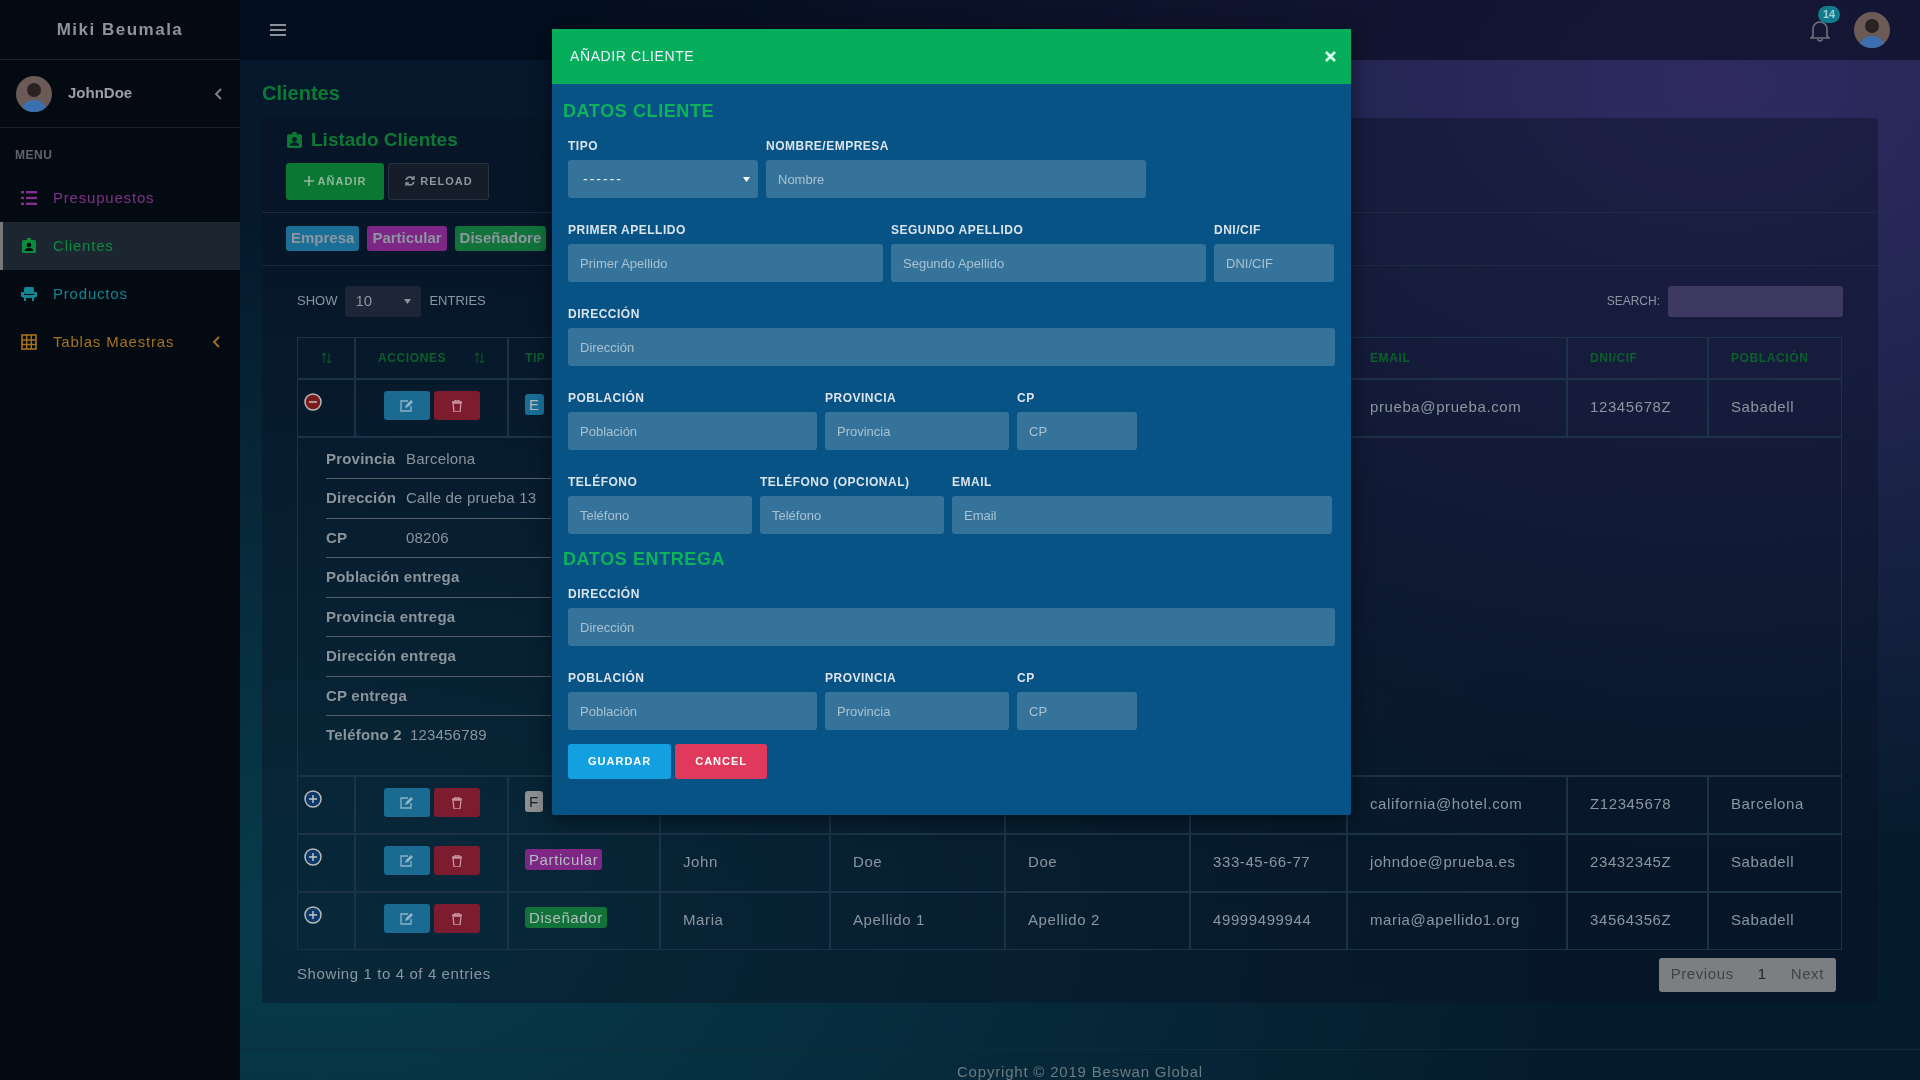 This screenshot has height=1080, width=1920. I want to click on field-label: CP, so click(1026, 398).